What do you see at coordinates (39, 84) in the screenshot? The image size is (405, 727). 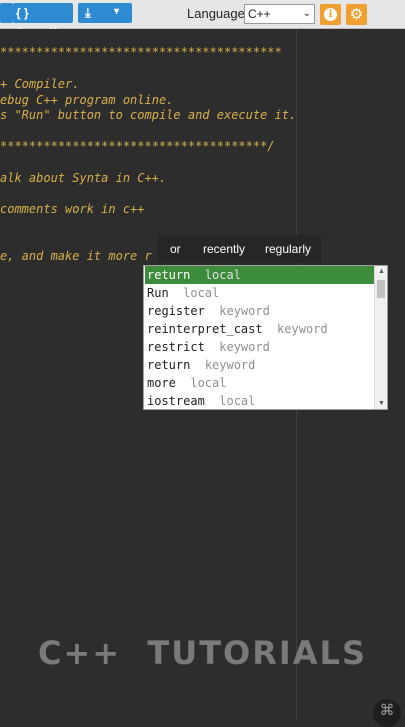 I see `code-line: + Compiler.` at bounding box center [39, 84].